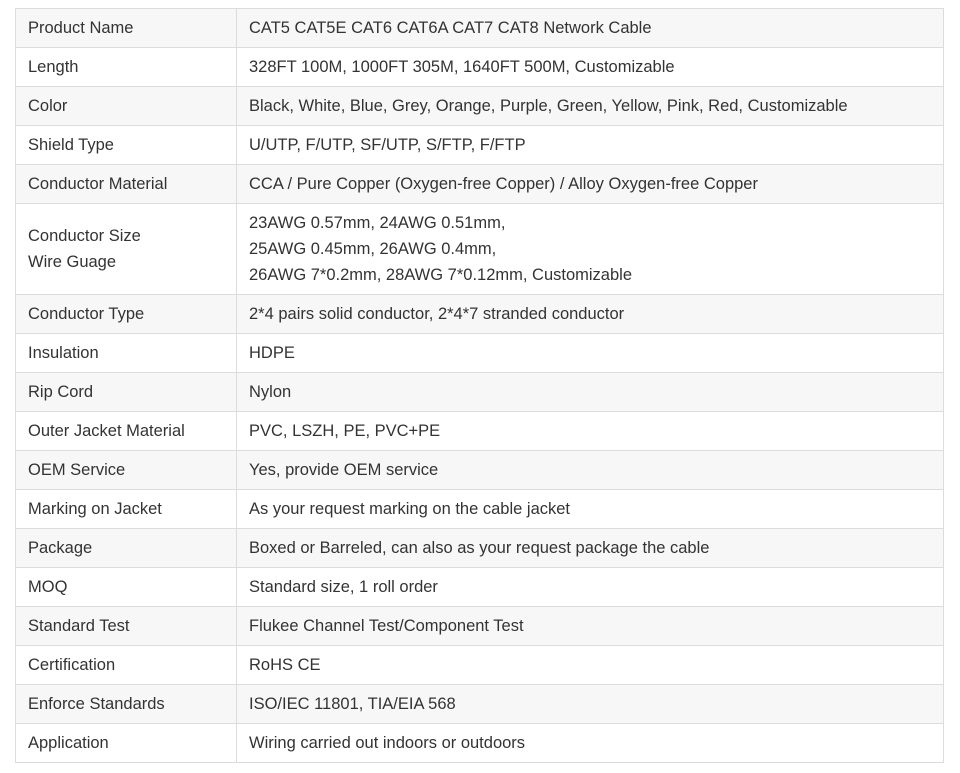 The image size is (960, 773). What do you see at coordinates (106, 431) in the screenshot?
I see `spec-label: Outer Jacket Material` at bounding box center [106, 431].